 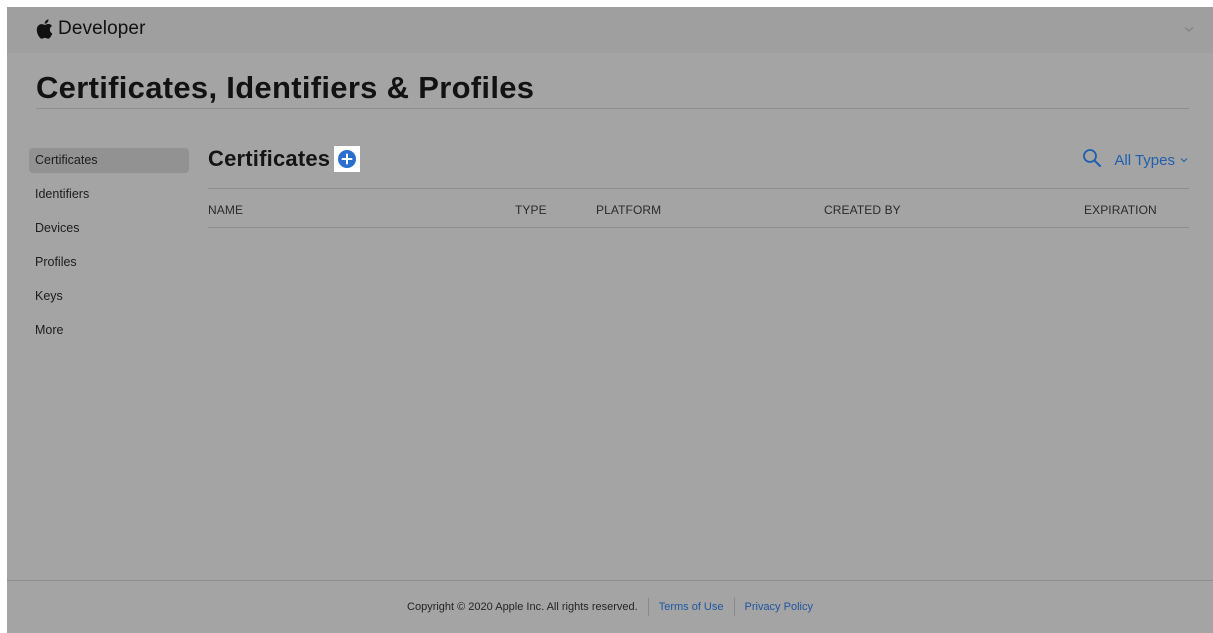 What do you see at coordinates (1144, 160) in the screenshot?
I see `type-filter-value: All Types` at bounding box center [1144, 160].